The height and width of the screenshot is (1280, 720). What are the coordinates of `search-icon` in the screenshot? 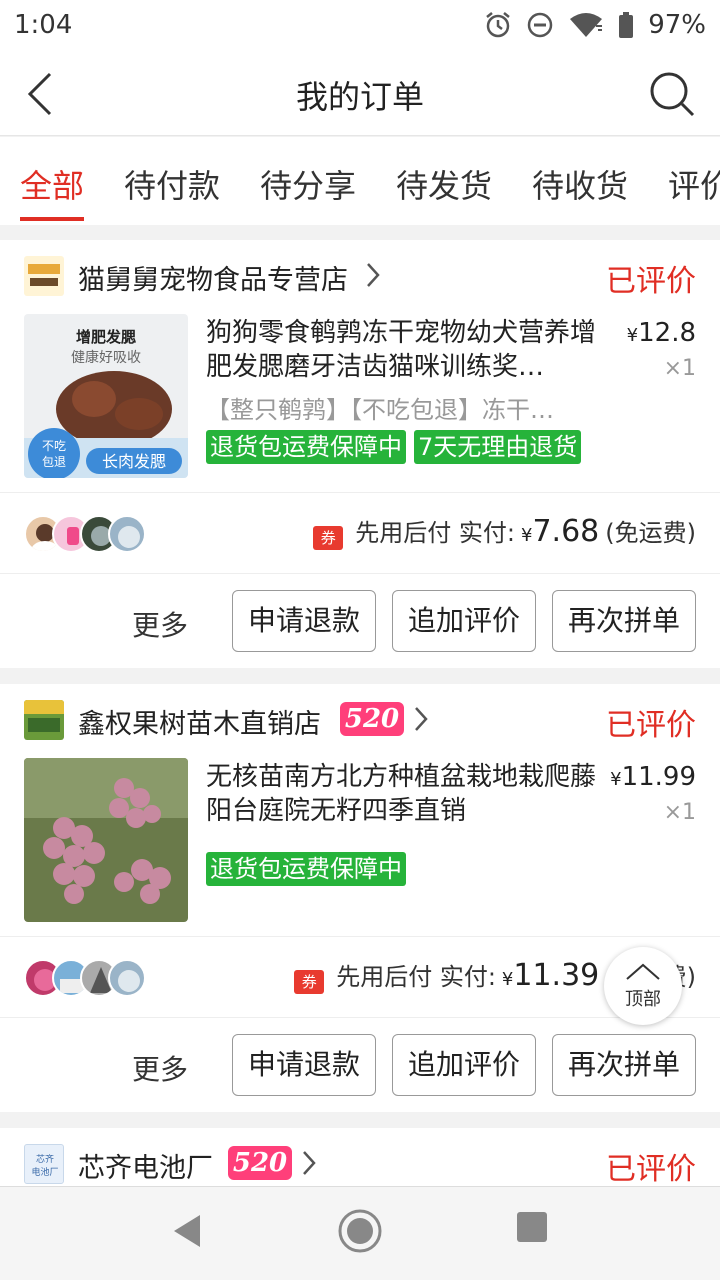 It's located at (672, 94).